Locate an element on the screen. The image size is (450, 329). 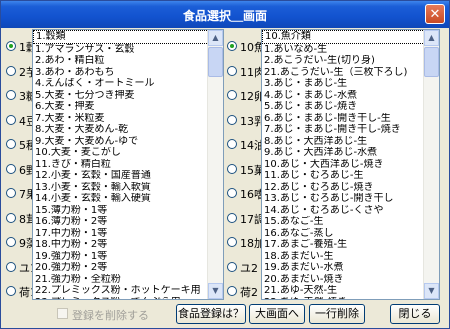
list-item: 11.あじ・むろあじ-生 is located at coordinates (350, 176).